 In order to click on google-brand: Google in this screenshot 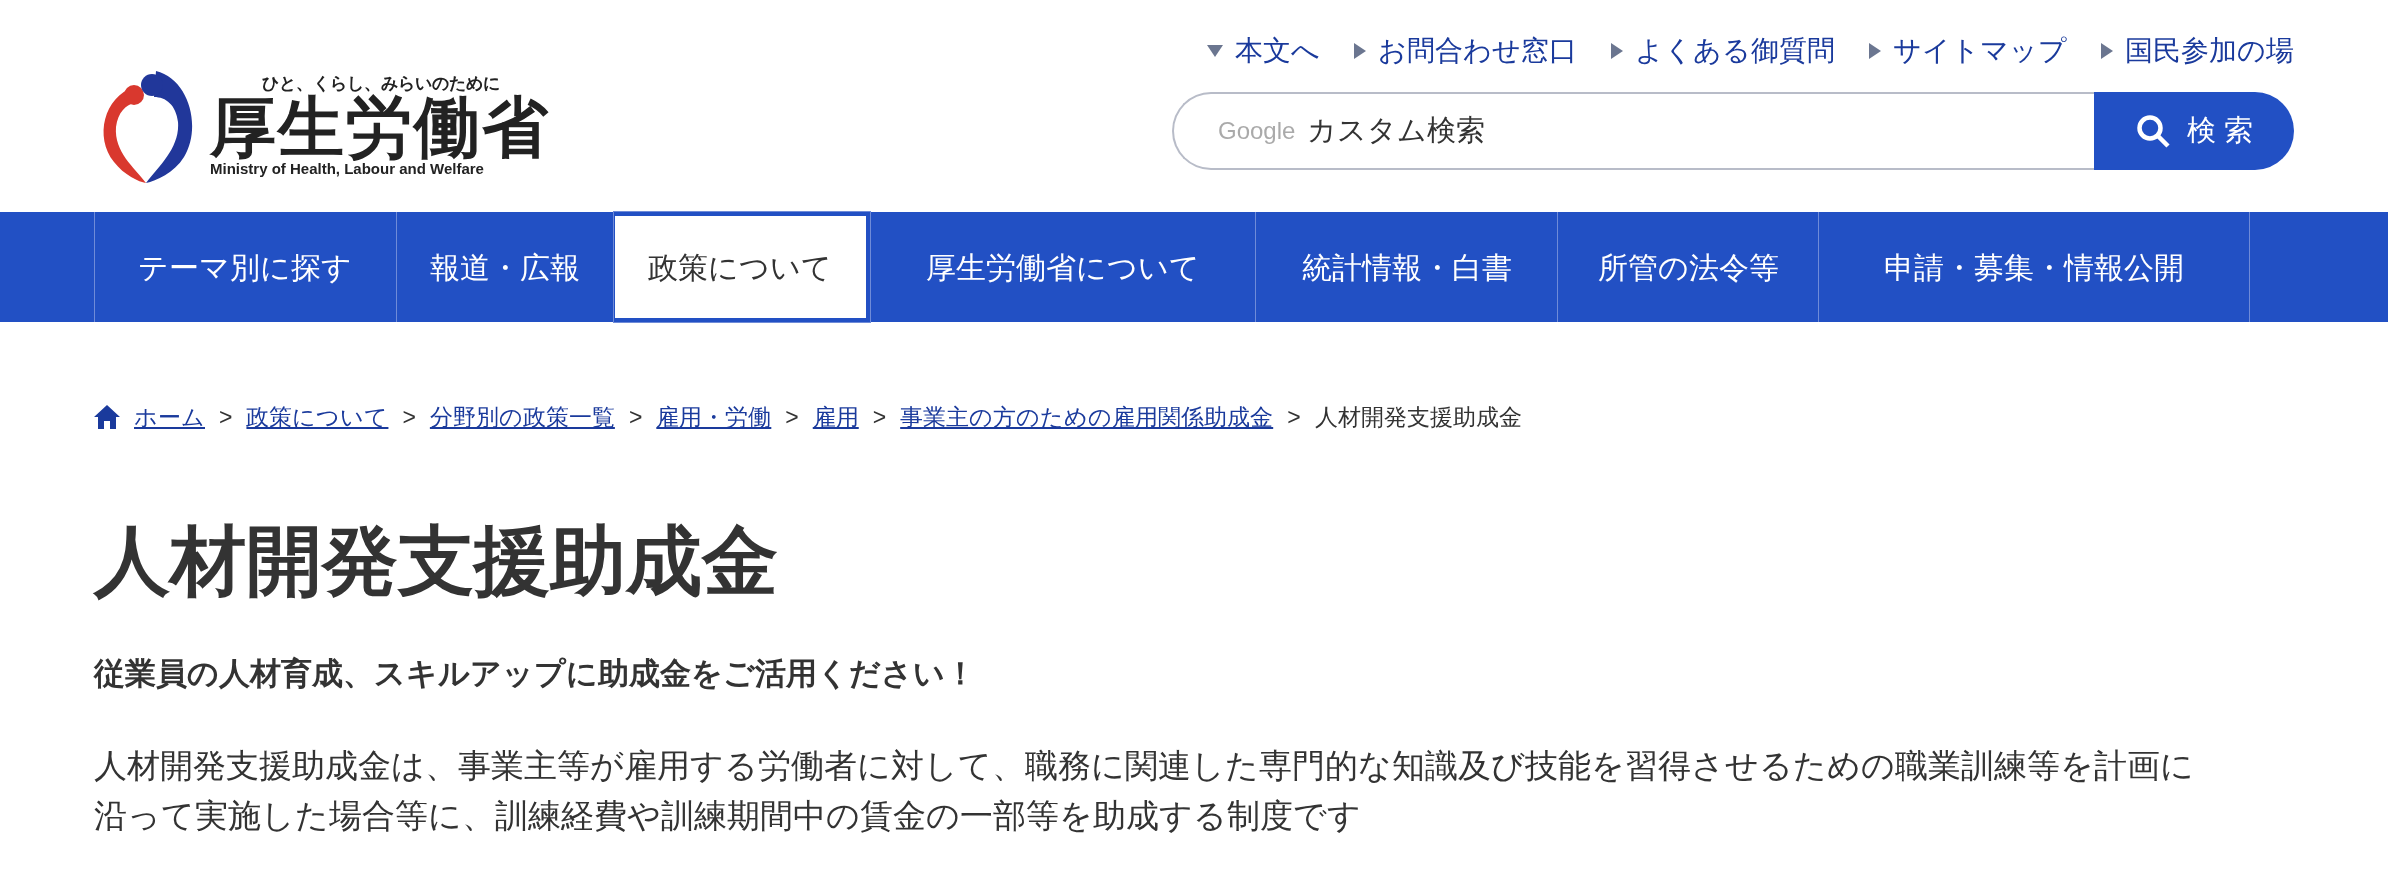, I will do `click(1257, 131)`.